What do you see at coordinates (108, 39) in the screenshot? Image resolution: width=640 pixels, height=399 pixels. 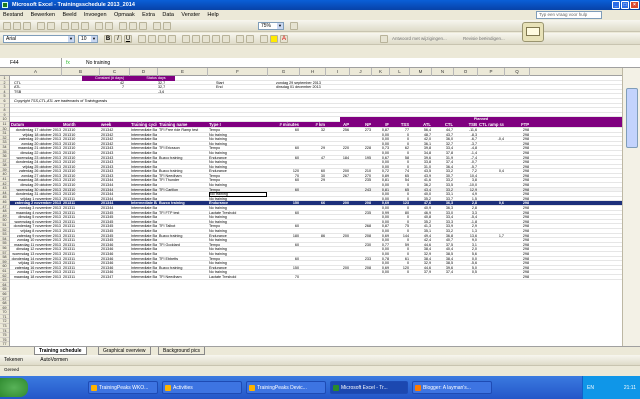 I see `bold-button: B` at bounding box center [108, 39].